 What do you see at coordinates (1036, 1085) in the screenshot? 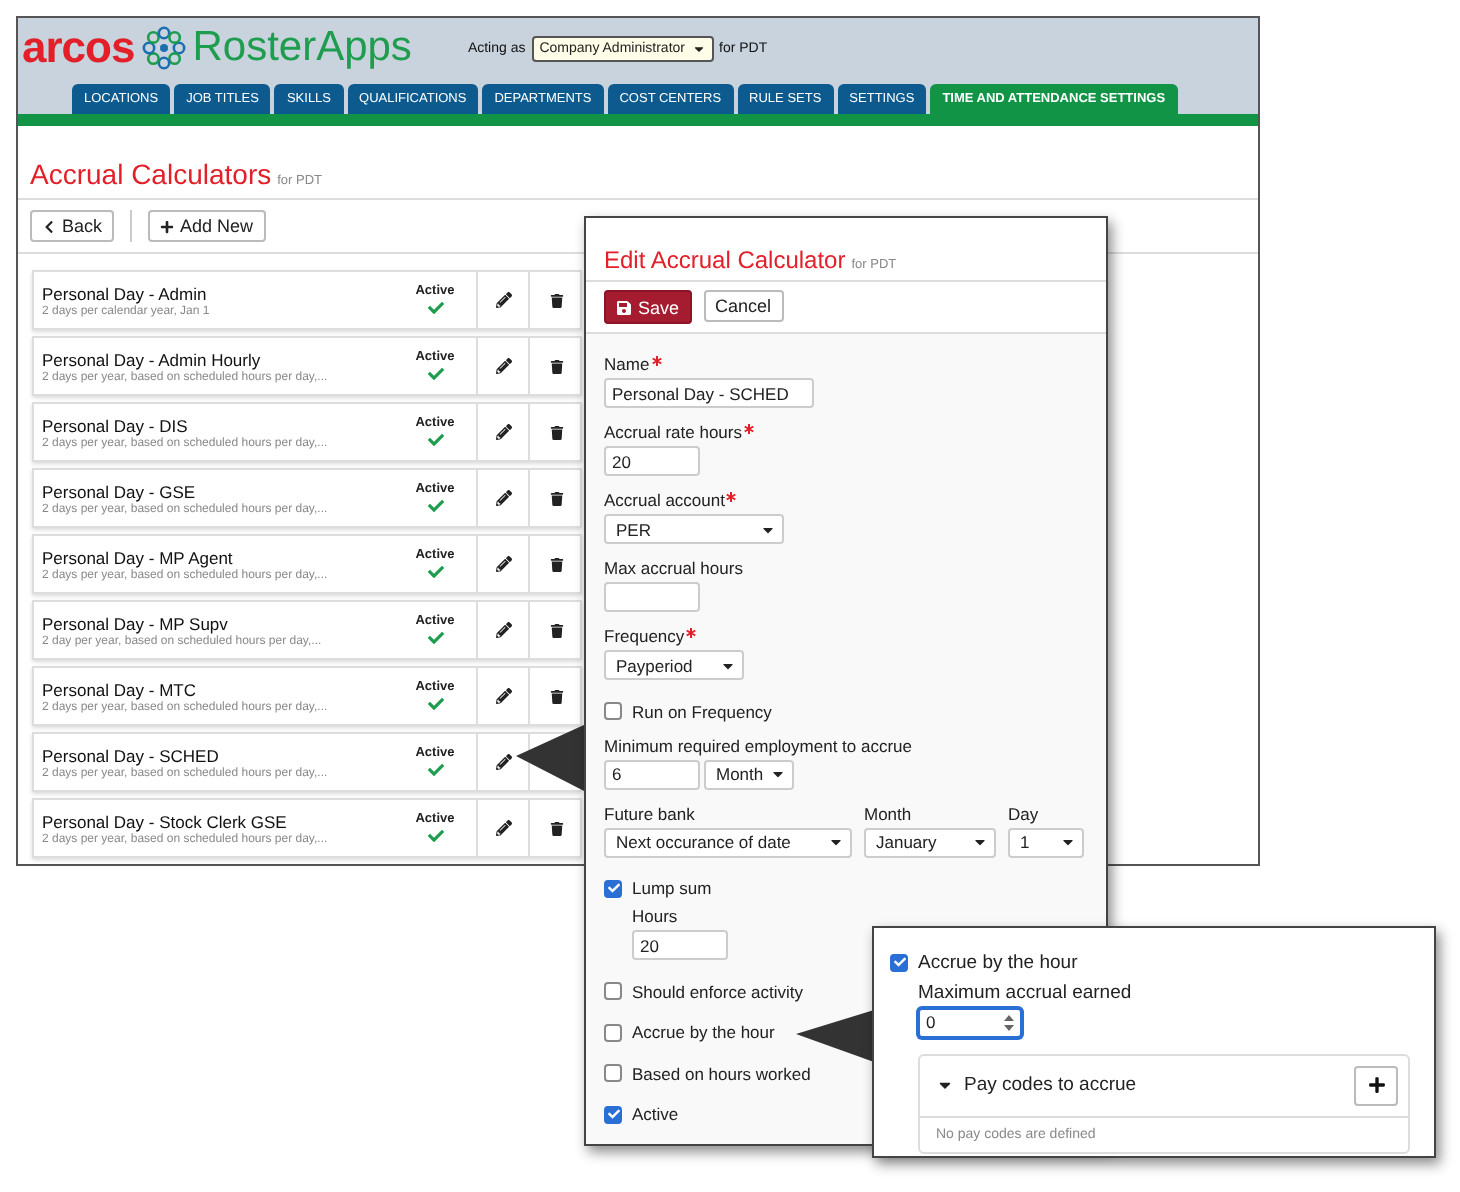
I see `section-toggle: Pay codes to accrue` at bounding box center [1036, 1085].